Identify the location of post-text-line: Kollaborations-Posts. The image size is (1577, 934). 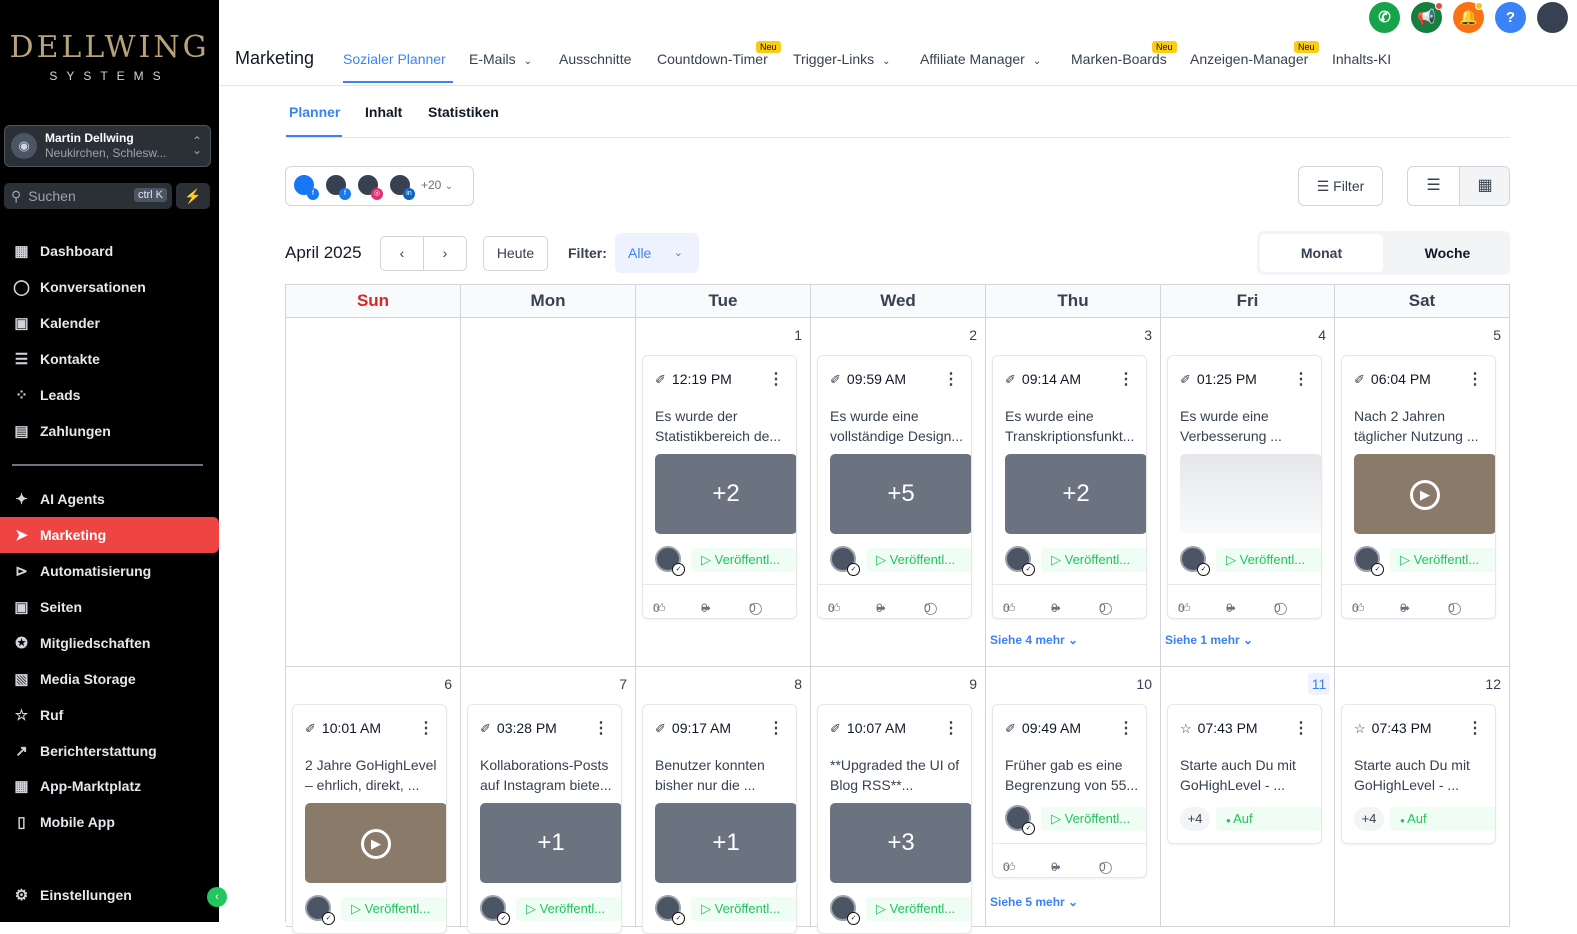
(544, 765).